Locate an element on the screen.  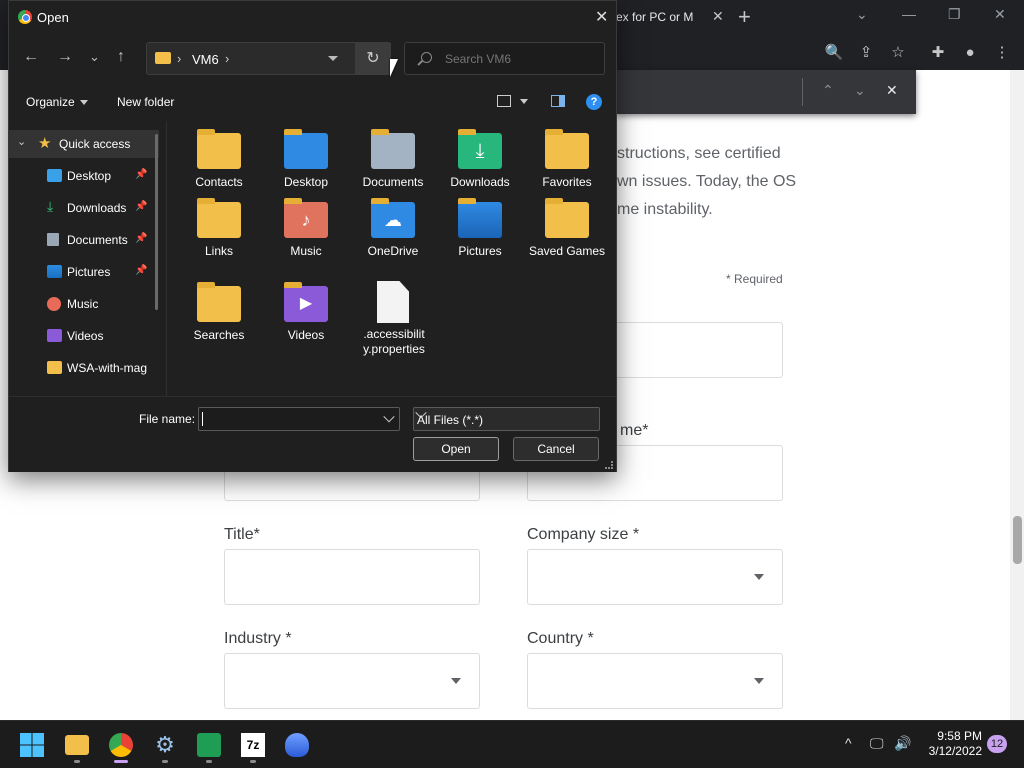
chevron-down-icon: ⌄ is located at coordinates (21, 141).